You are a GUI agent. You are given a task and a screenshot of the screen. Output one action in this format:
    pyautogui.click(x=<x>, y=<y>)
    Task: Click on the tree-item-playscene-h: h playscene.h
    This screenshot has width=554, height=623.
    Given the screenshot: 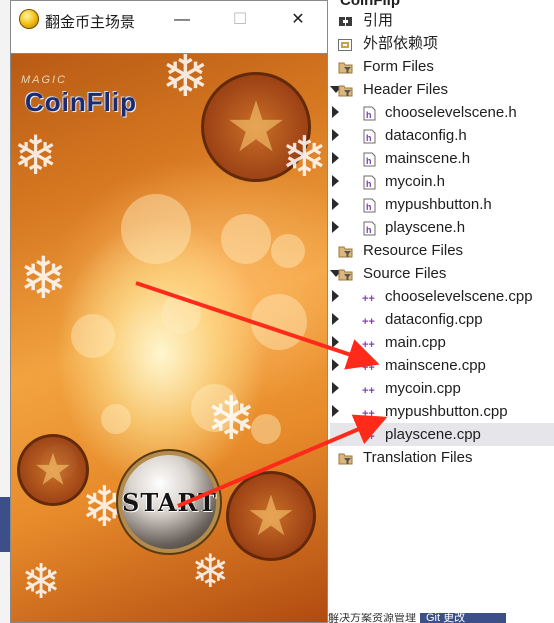 What is the action you would take?
    pyautogui.click(x=442, y=227)
    